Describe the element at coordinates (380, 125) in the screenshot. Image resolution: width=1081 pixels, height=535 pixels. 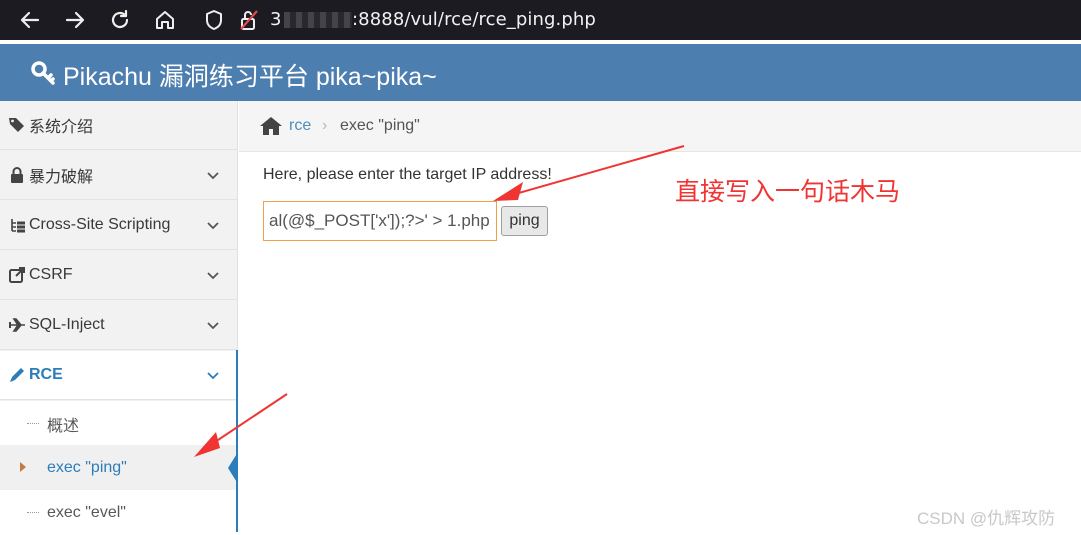
I see `breadcrumb-current: exec "ping"` at that location.